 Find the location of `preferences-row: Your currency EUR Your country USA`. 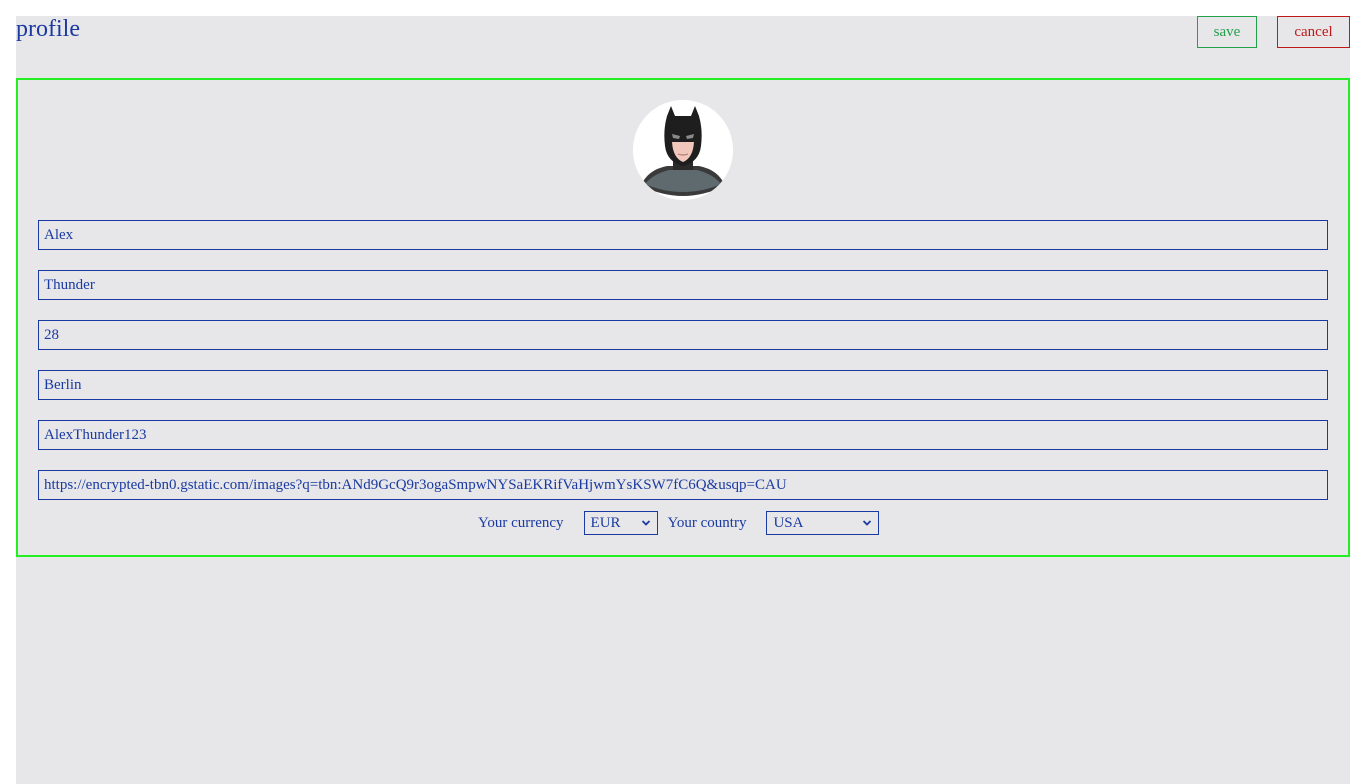

preferences-row: Your currency EUR Your country USA is located at coordinates (679, 523).